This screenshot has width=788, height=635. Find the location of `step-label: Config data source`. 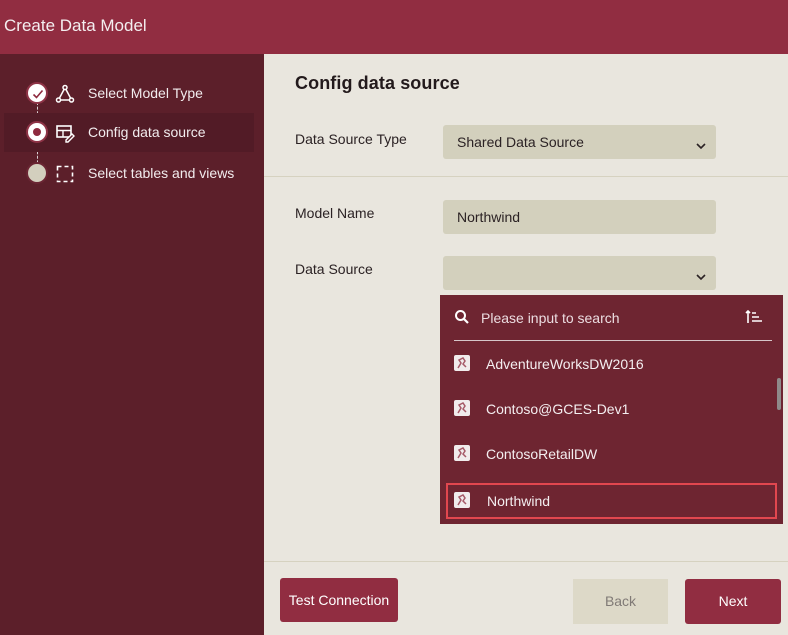

step-label: Config data source is located at coordinates (147, 132).